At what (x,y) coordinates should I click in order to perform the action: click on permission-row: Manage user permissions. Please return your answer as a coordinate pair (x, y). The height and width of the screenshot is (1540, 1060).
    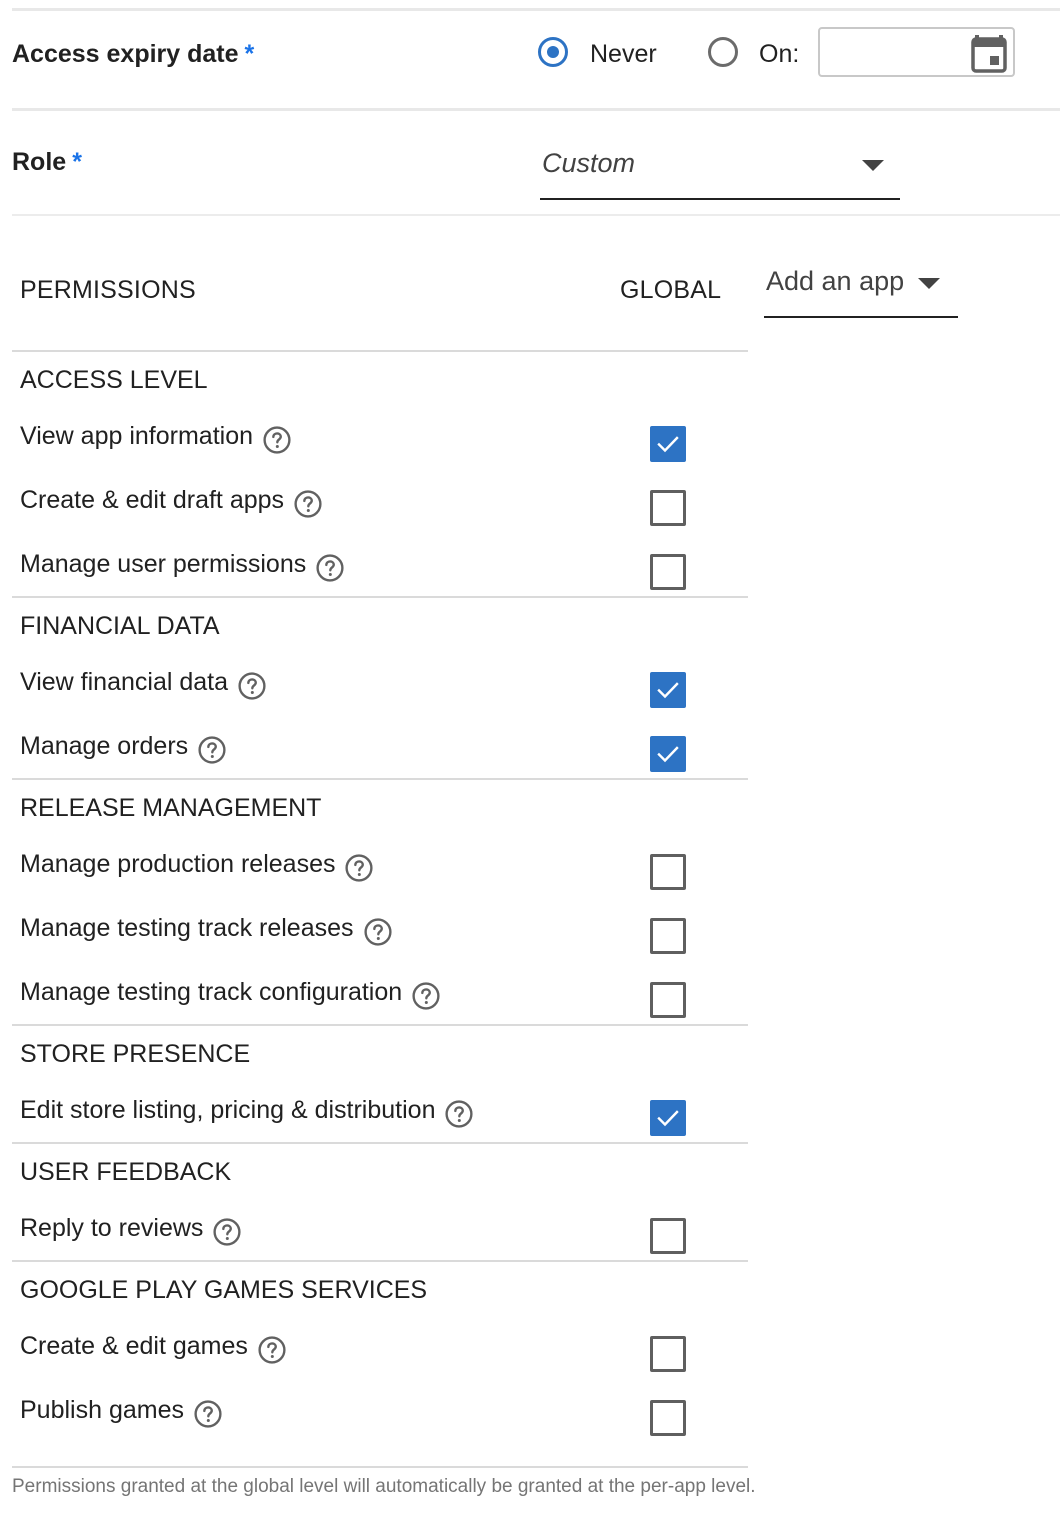
    Looking at the image, I should click on (374, 568).